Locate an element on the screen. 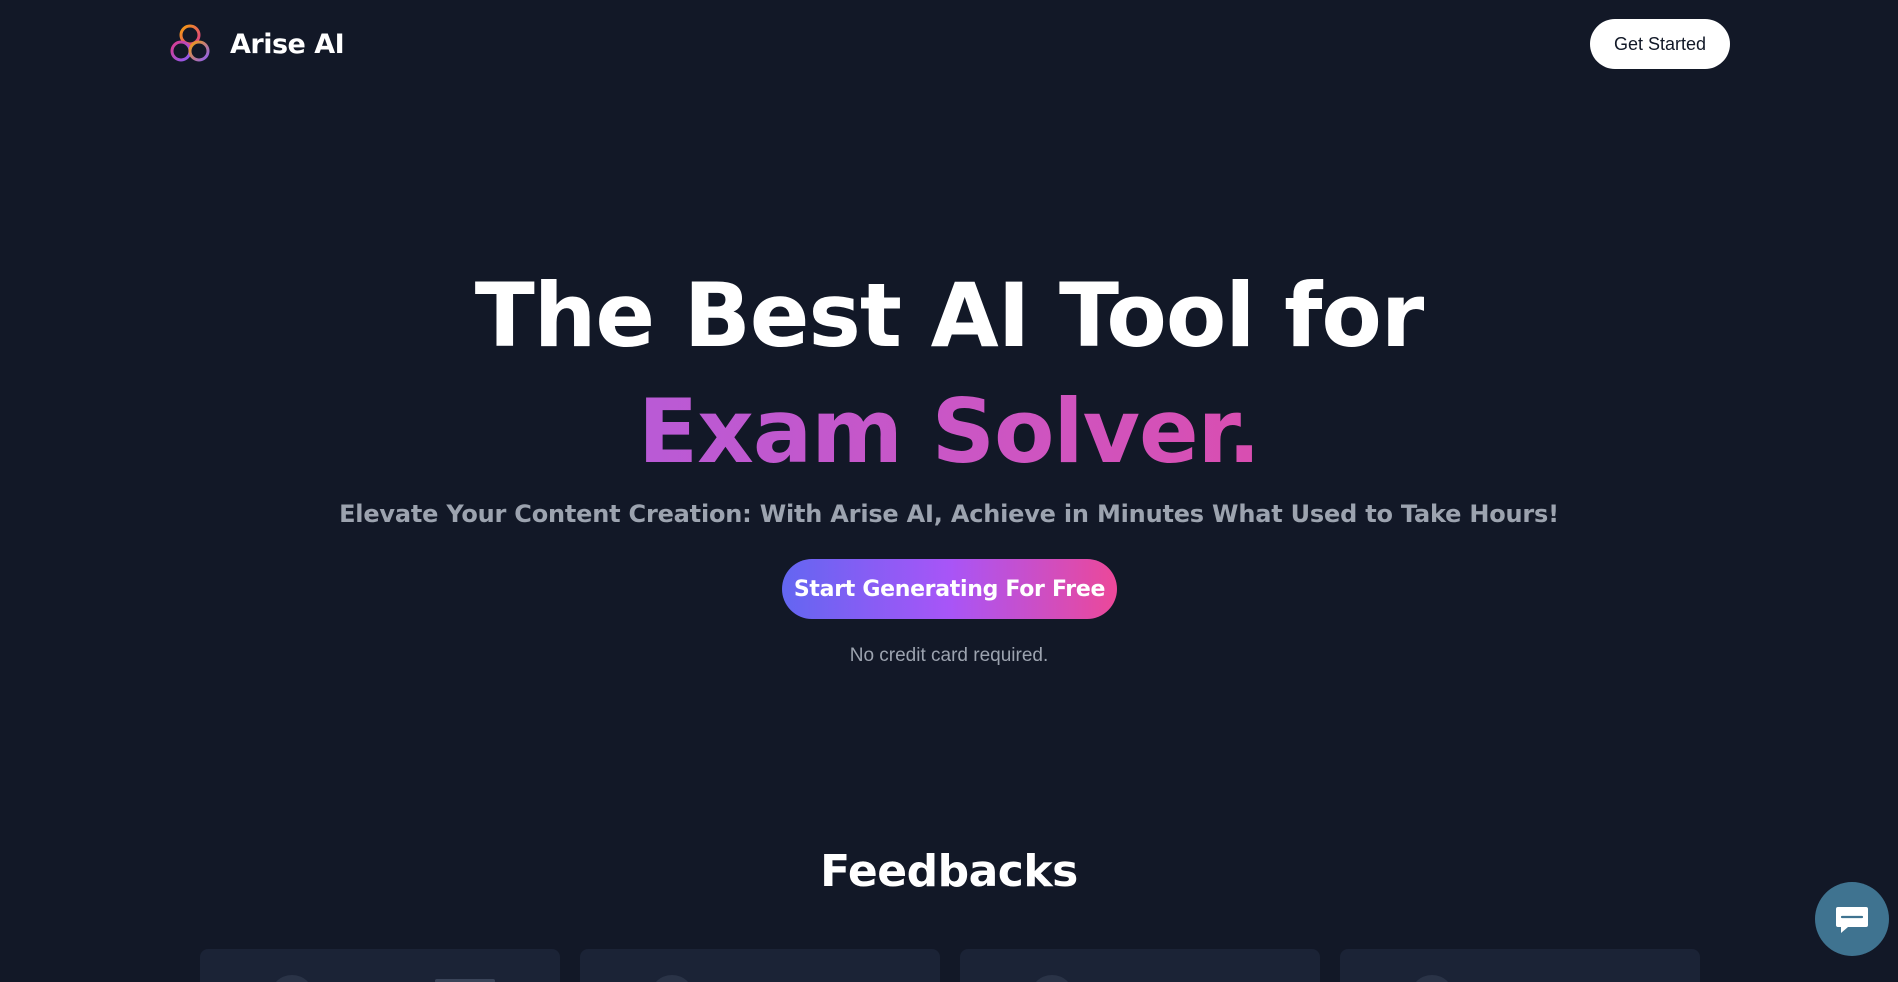  get-started-button: Get Started is located at coordinates (1660, 44).